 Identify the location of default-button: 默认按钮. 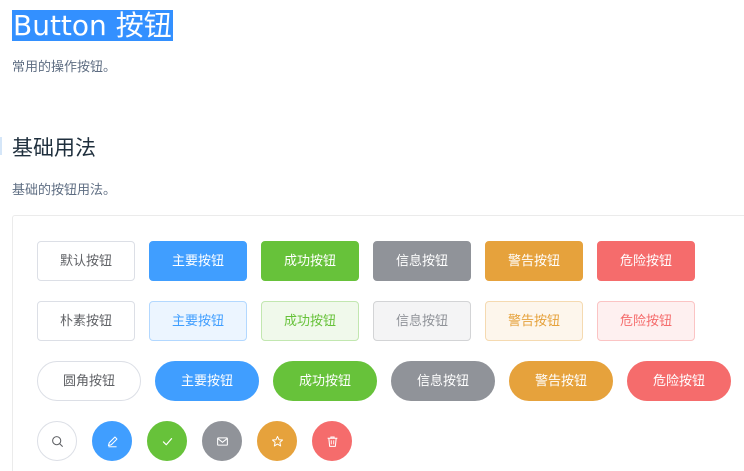
(86, 261).